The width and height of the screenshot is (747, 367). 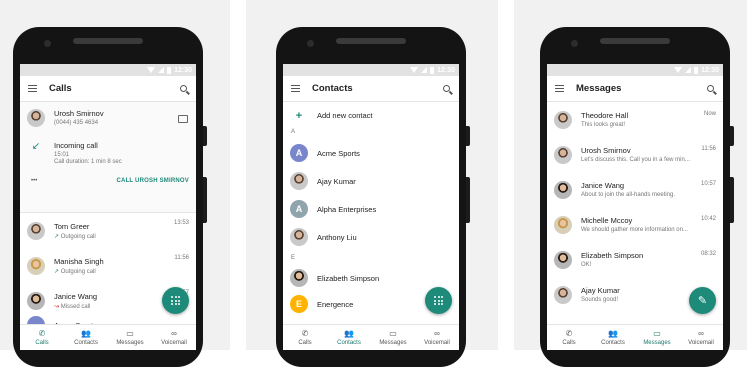 I want to click on call-time: 13:53, so click(x=181, y=223).